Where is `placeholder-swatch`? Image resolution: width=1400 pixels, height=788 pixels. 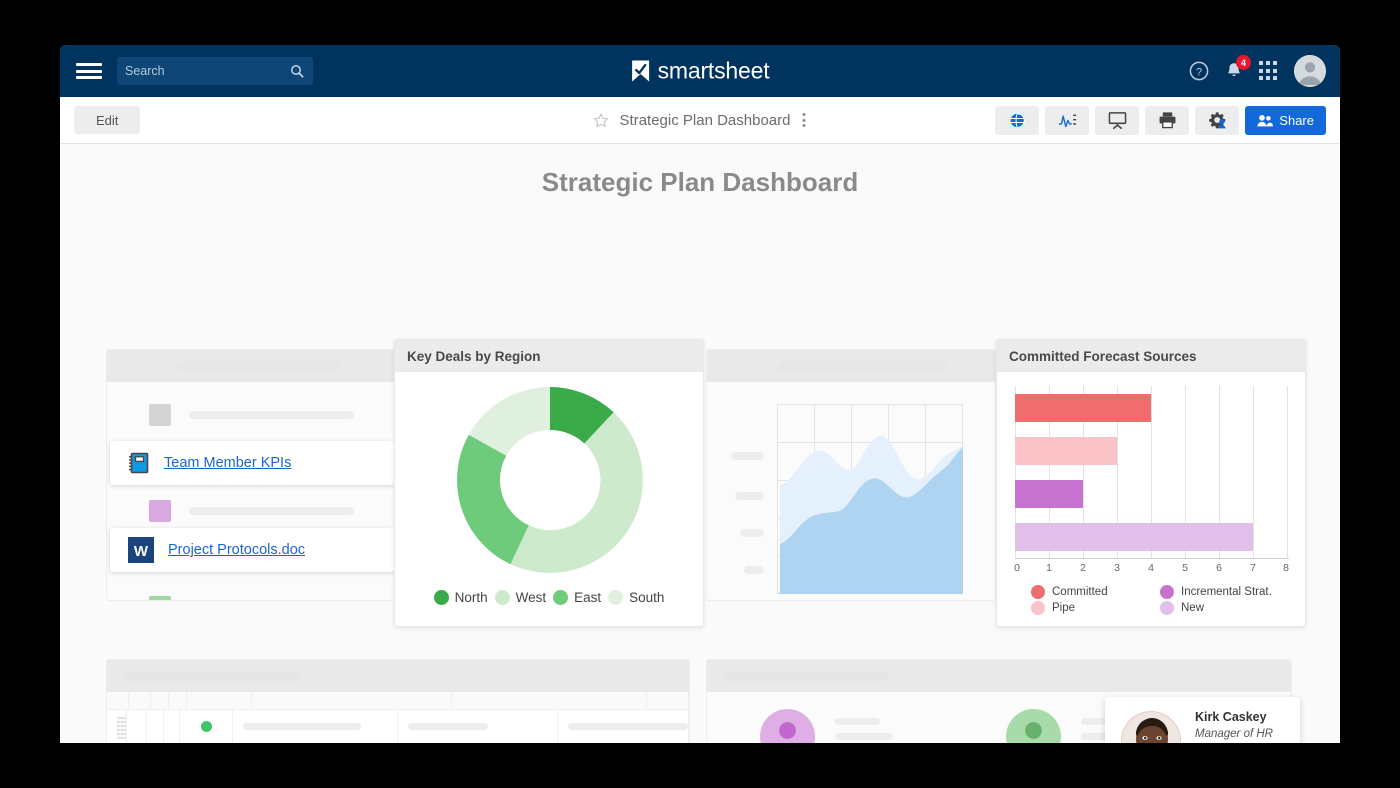 placeholder-swatch is located at coordinates (160, 598).